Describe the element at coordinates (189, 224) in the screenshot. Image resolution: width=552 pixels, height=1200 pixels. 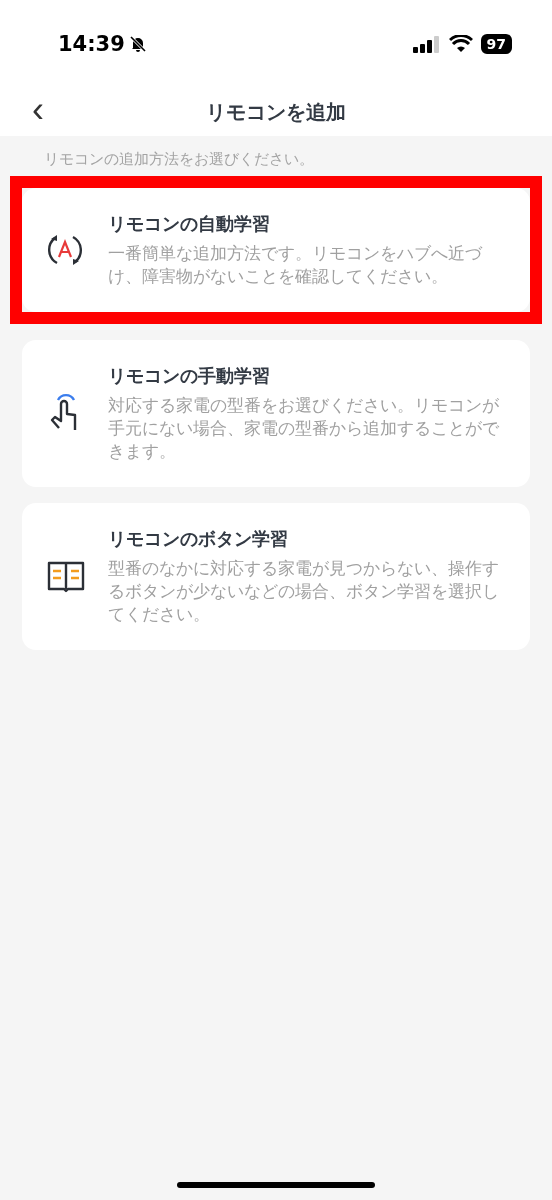
I see `option-title: リモコンの自動学習` at that location.